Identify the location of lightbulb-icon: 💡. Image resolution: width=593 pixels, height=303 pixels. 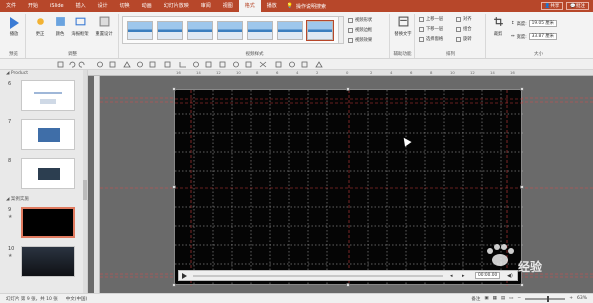
(289, 6).